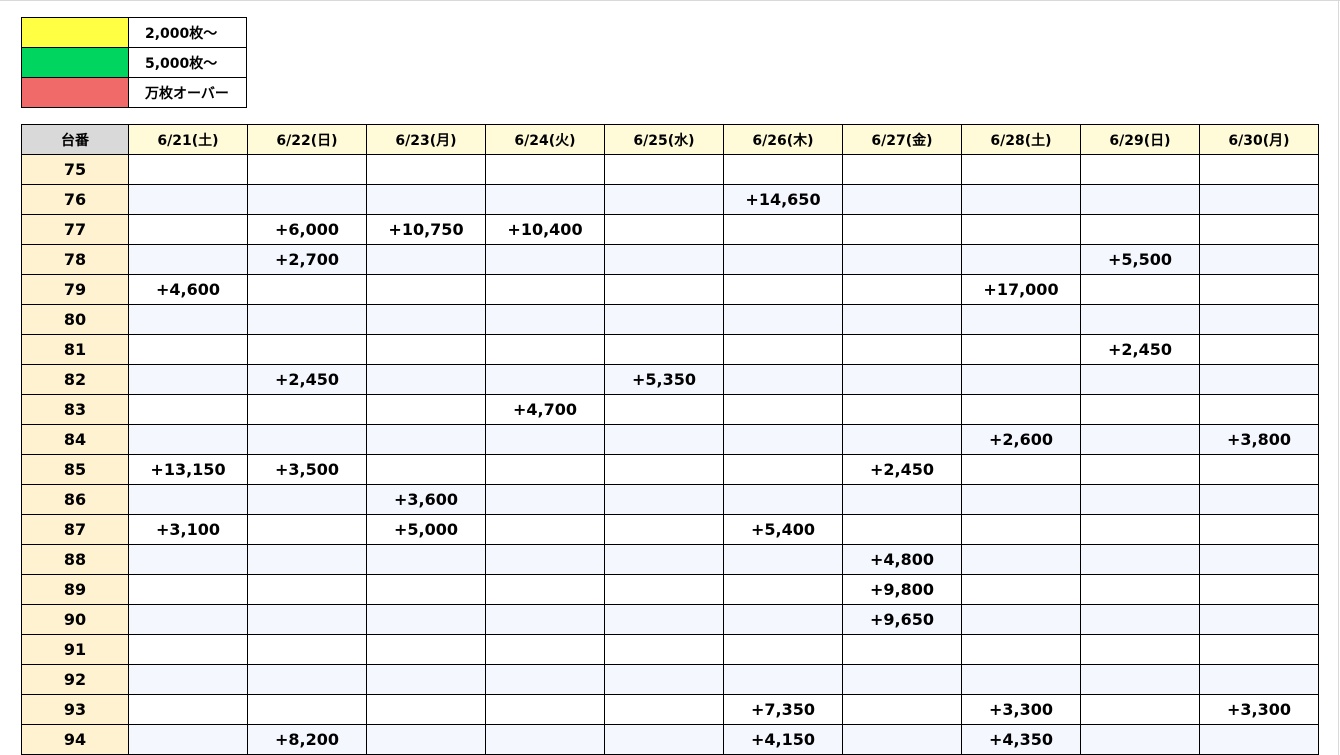  What do you see at coordinates (545, 139) in the screenshot?
I see `date-header: 6/24(火)` at bounding box center [545, 139].